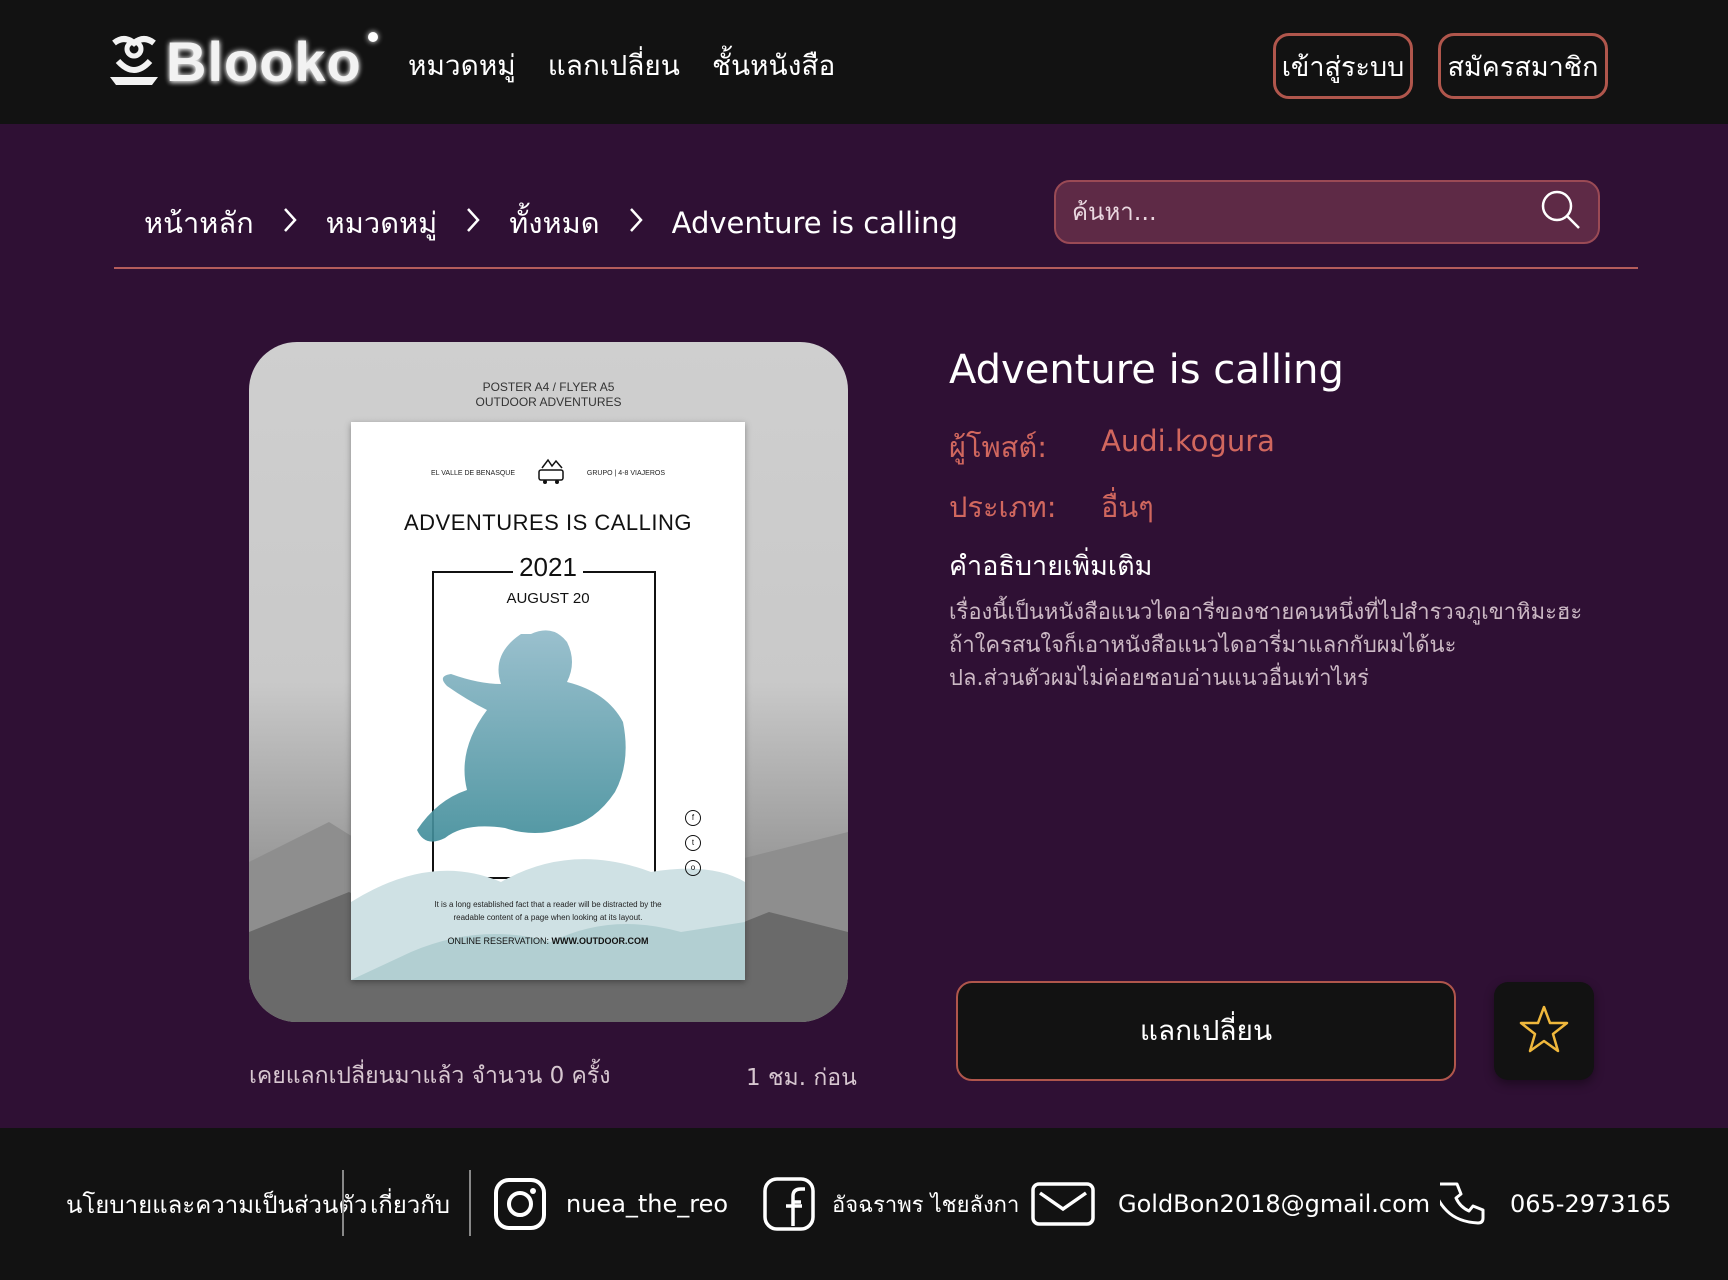 The height and width of the screenshot is (1280, 1728). I want to click on favorite-button, so click(1544, 1031).